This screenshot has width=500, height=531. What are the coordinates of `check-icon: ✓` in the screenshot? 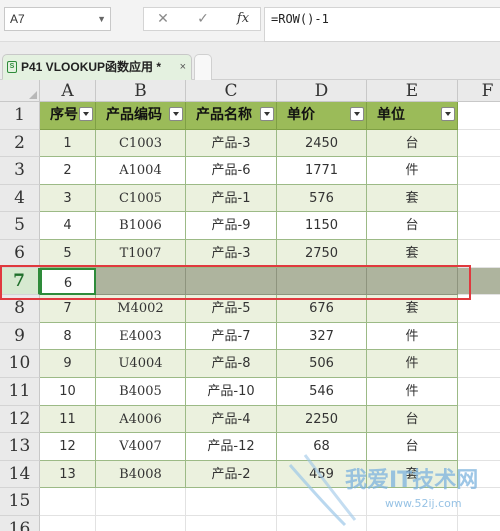 It's located at (203, 19).